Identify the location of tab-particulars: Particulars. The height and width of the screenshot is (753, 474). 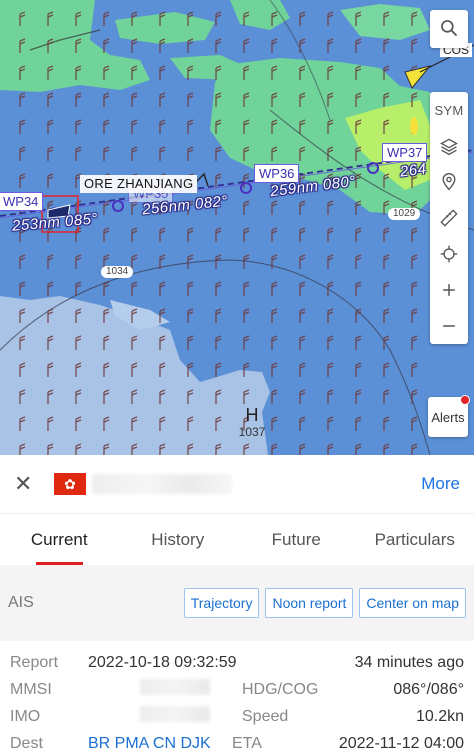
(415, 539).